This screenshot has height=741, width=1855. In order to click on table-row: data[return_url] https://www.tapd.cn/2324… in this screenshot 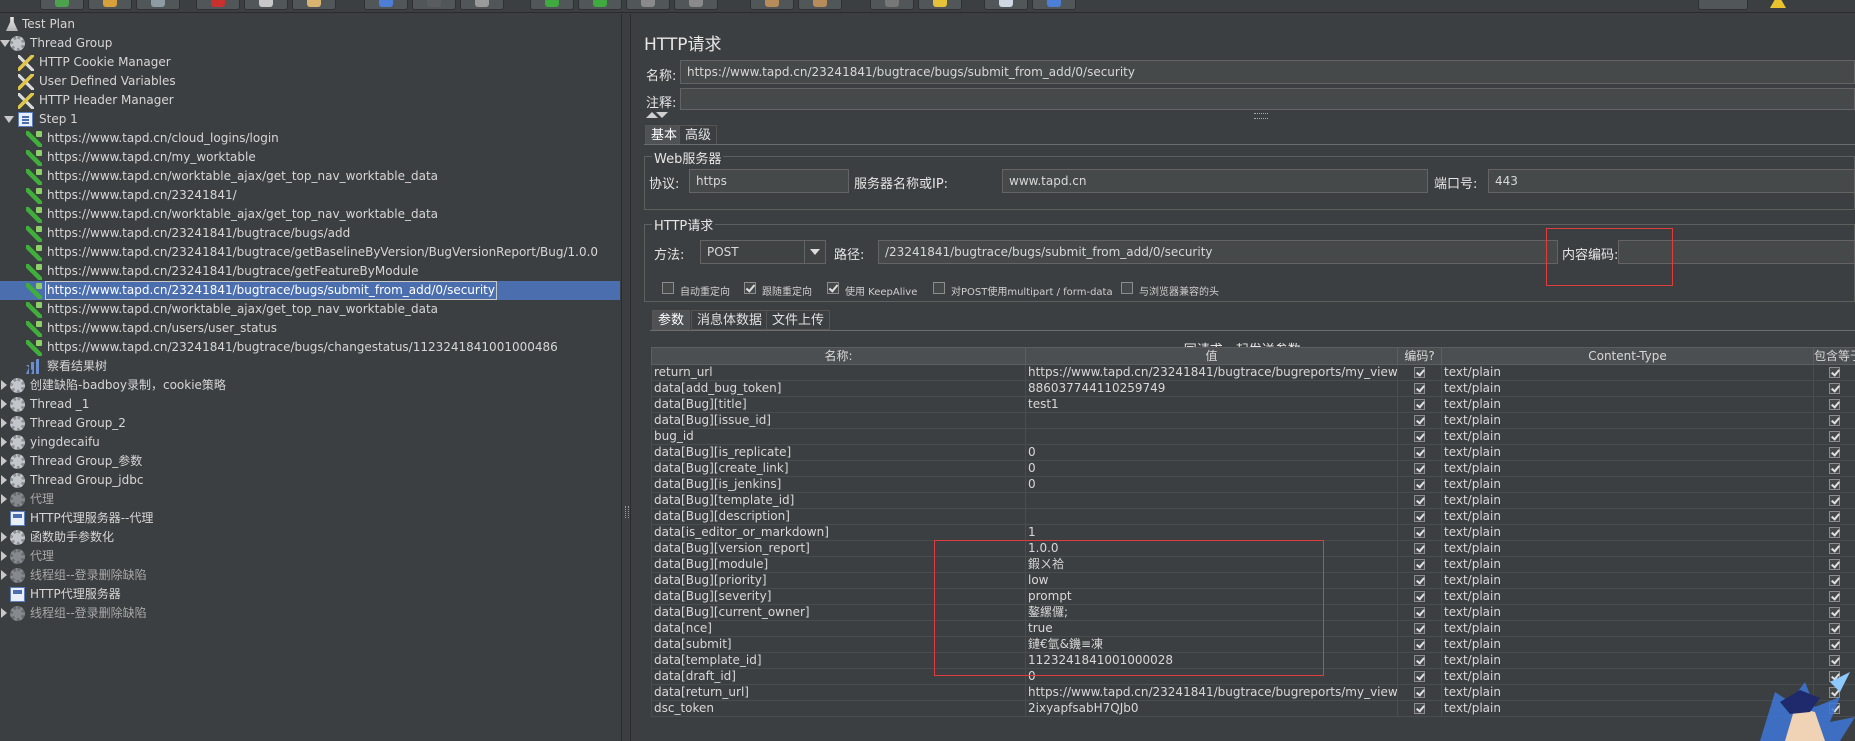, I will do `click(1253, 692)`.